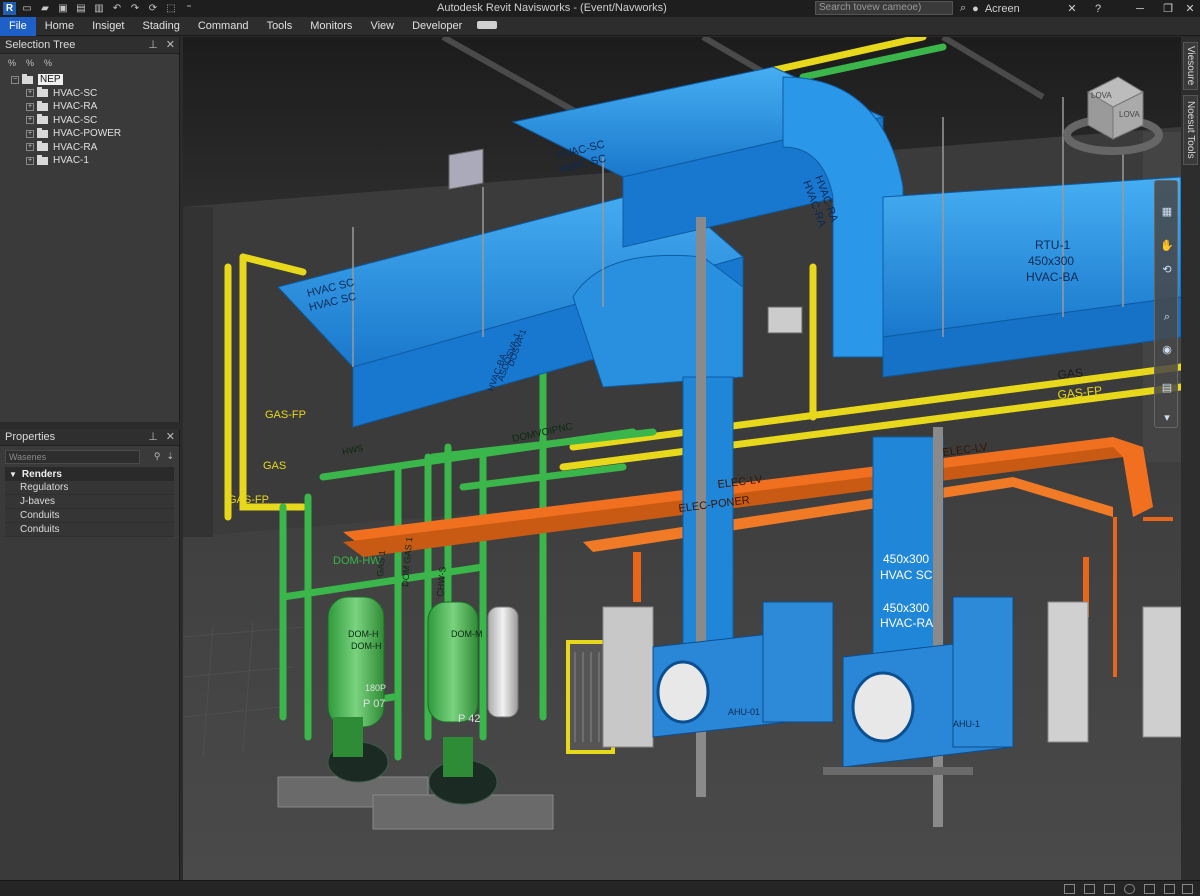 The width and height of the screenshot is (1200, 896). What do you see at coordinates (1109, 889) in the screenshot?
I see `grid-icon` at bounding box center [1109, 889].